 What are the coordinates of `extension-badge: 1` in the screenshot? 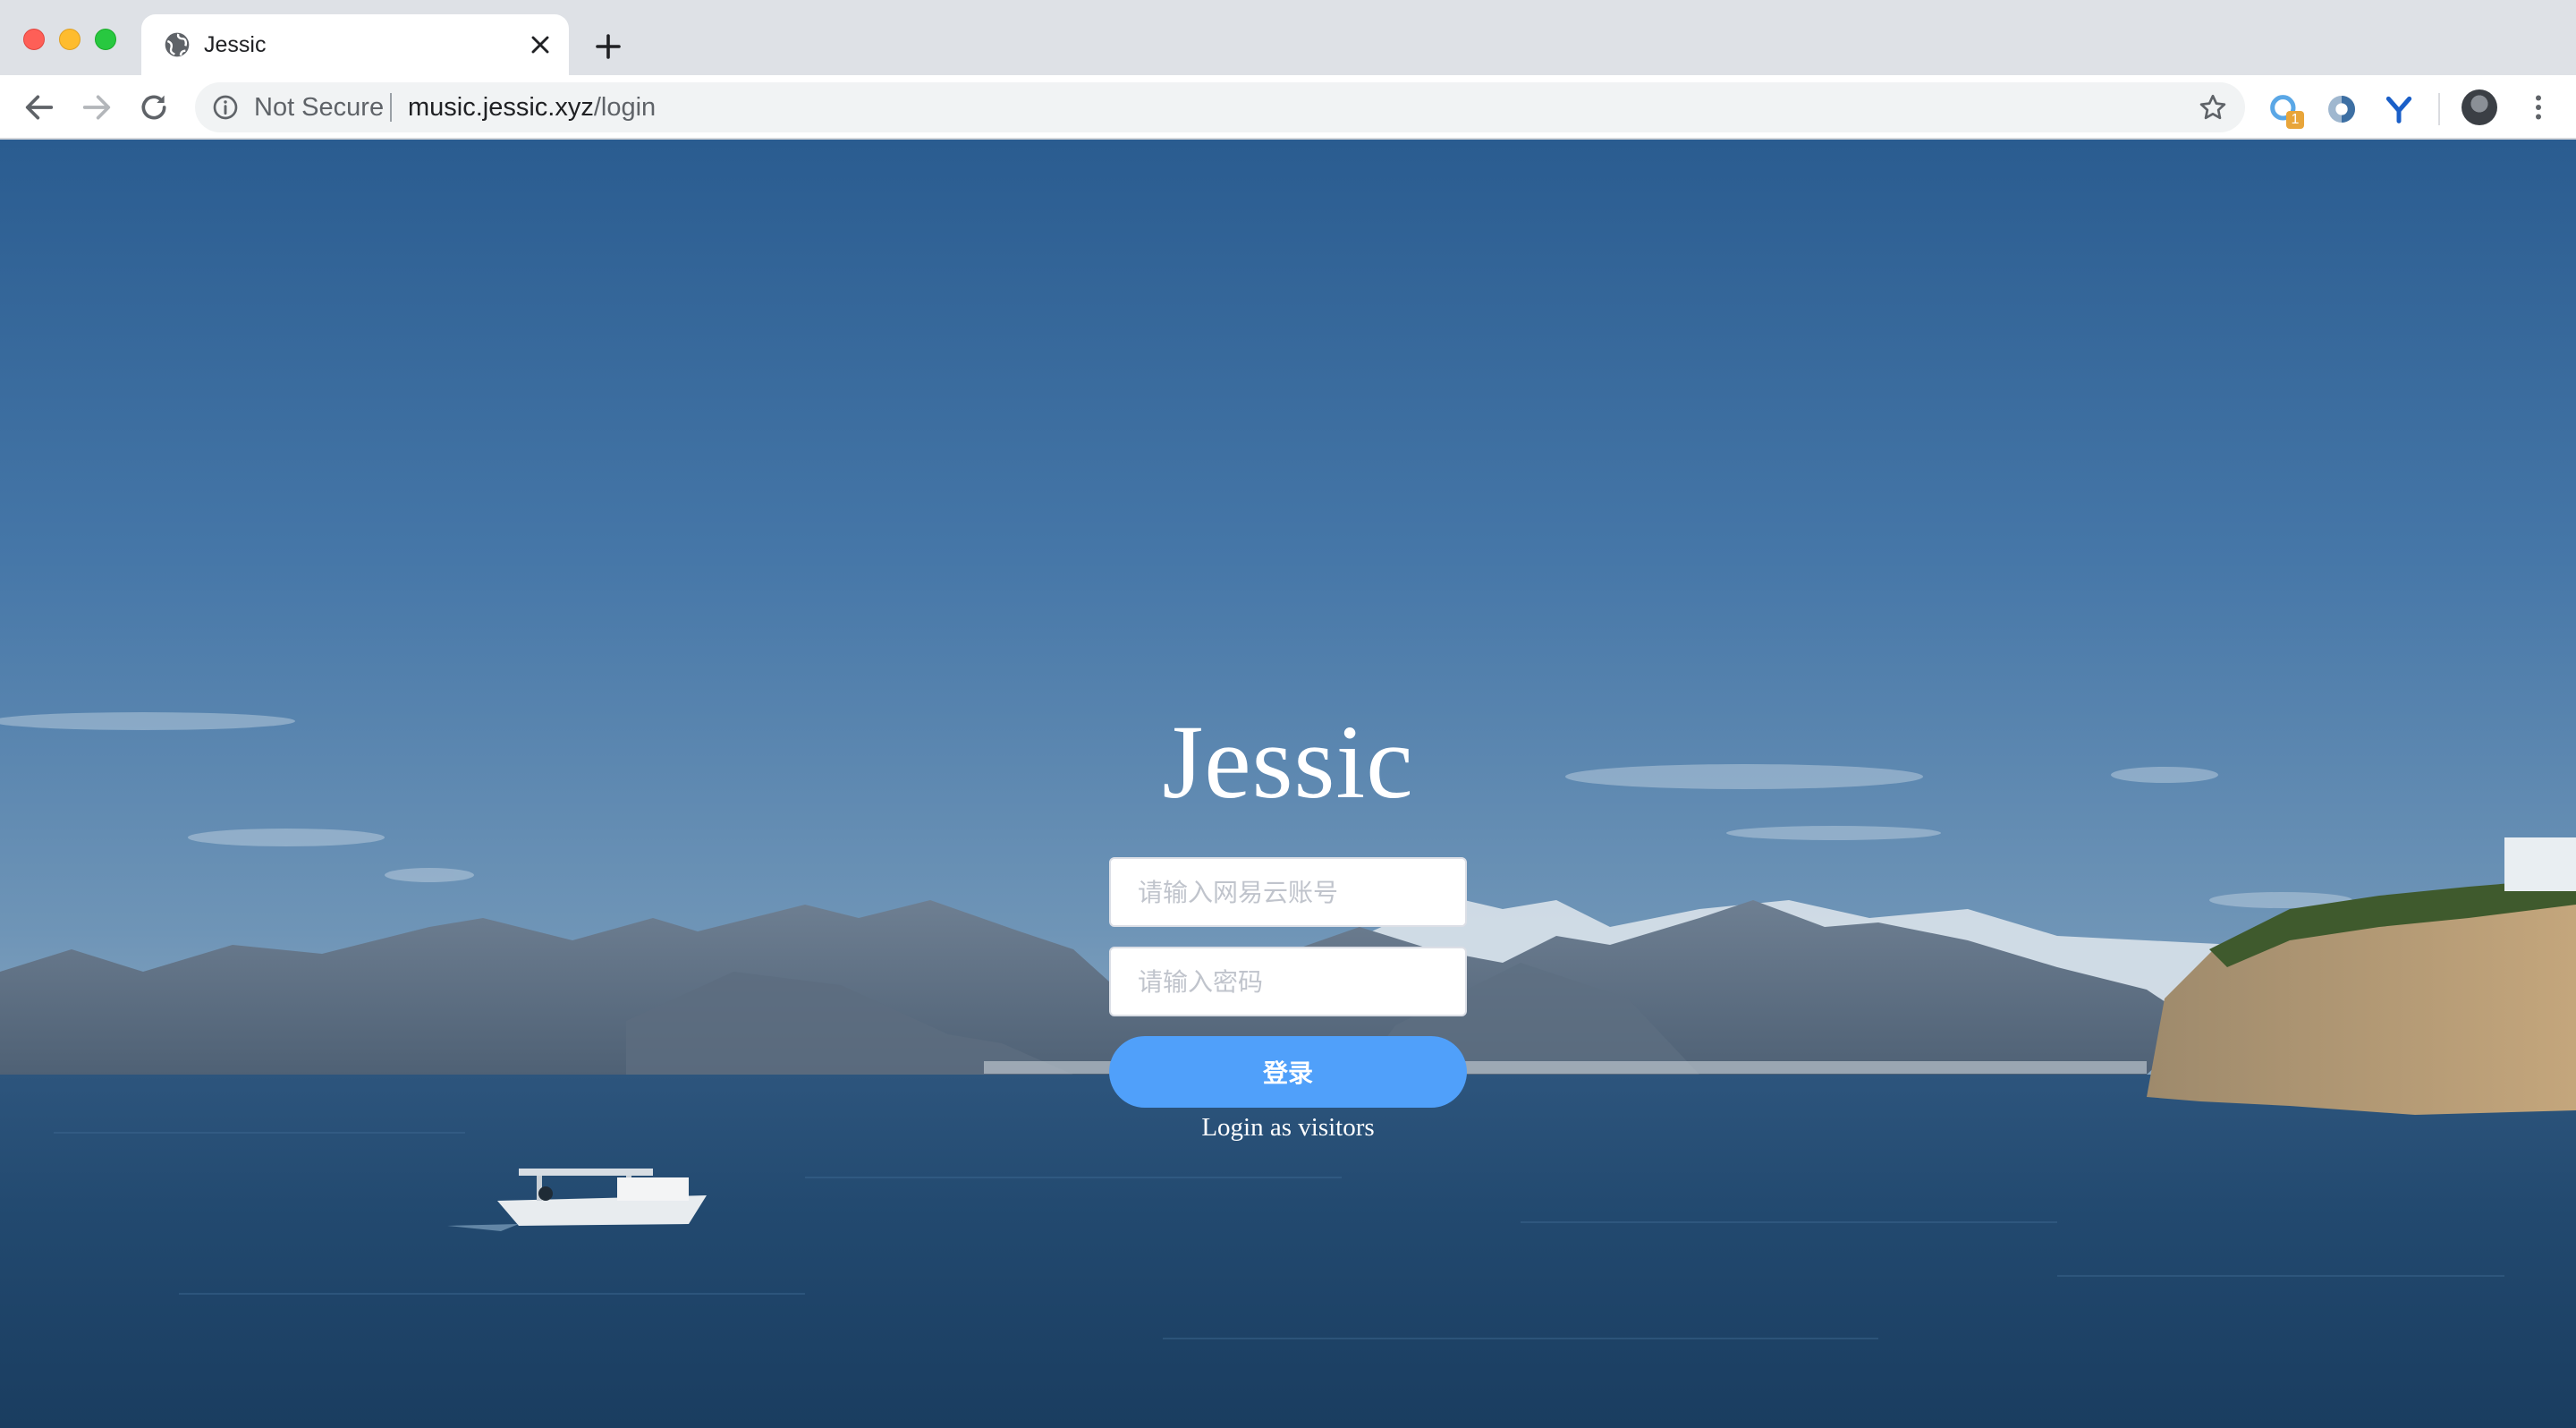 It's located at (2295, 120).